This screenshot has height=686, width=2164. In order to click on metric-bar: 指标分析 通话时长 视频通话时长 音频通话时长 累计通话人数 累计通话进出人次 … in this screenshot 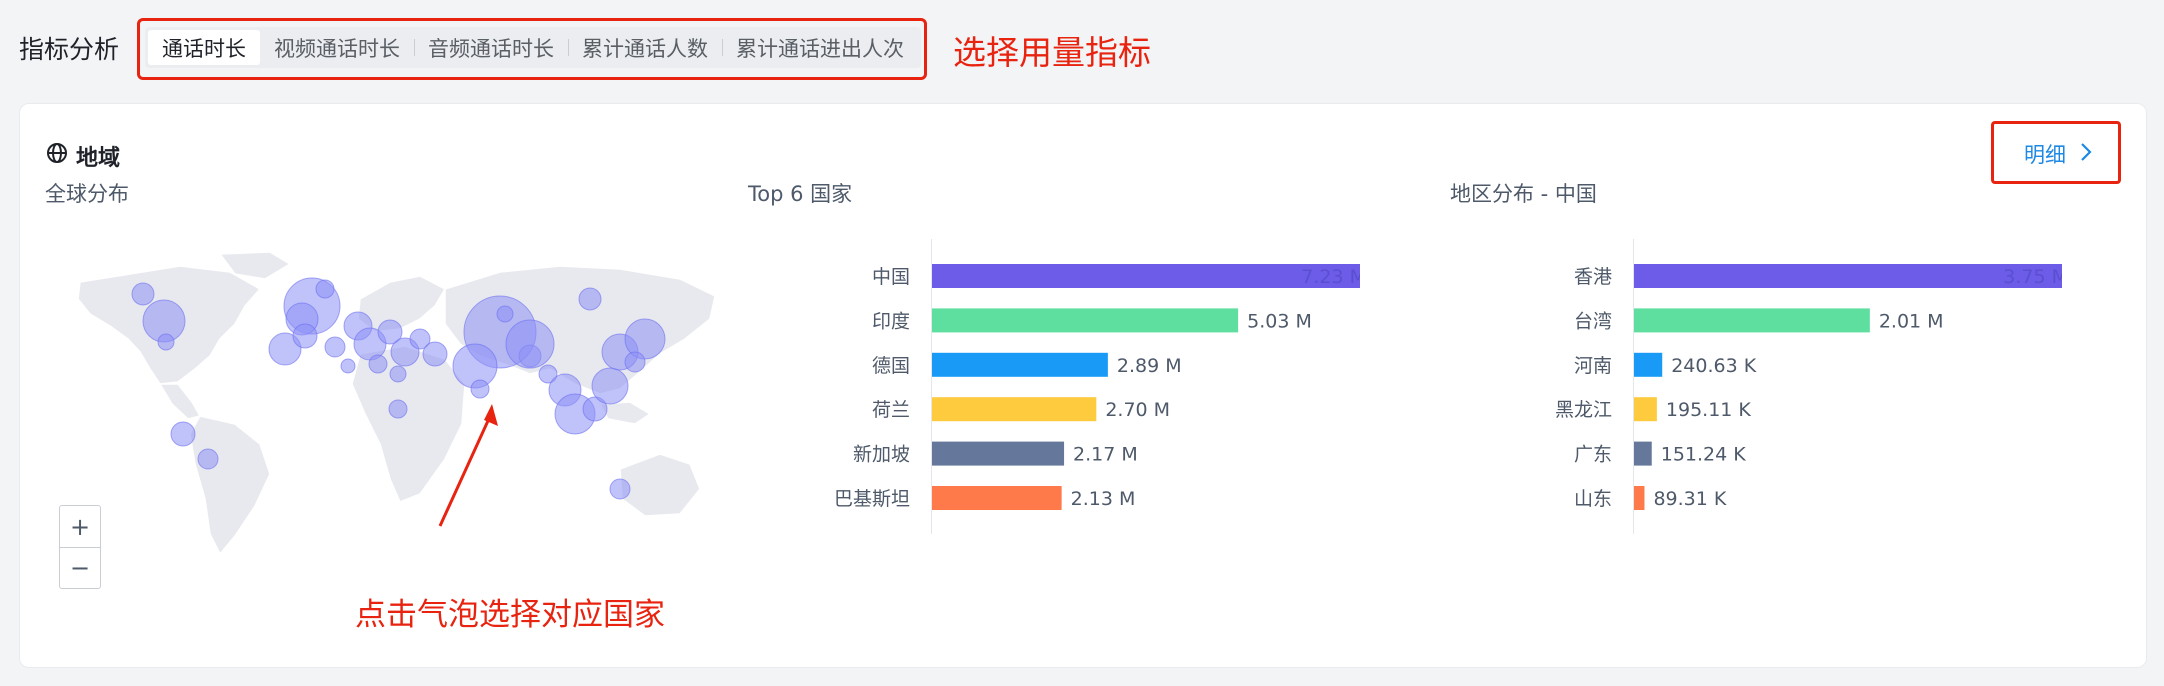, I will do `click(1082, 49)`.